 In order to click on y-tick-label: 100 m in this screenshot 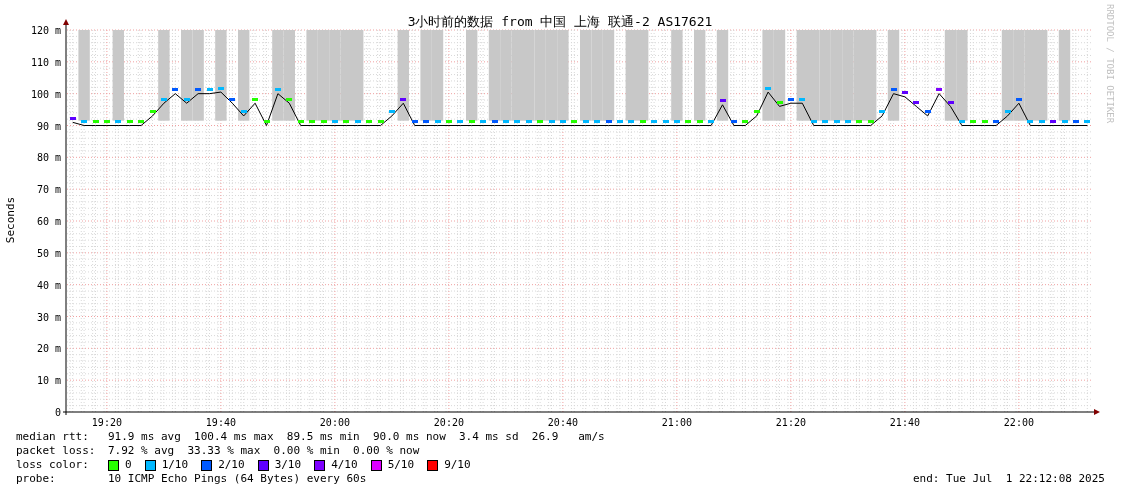, I will do `click(45, 94)`.